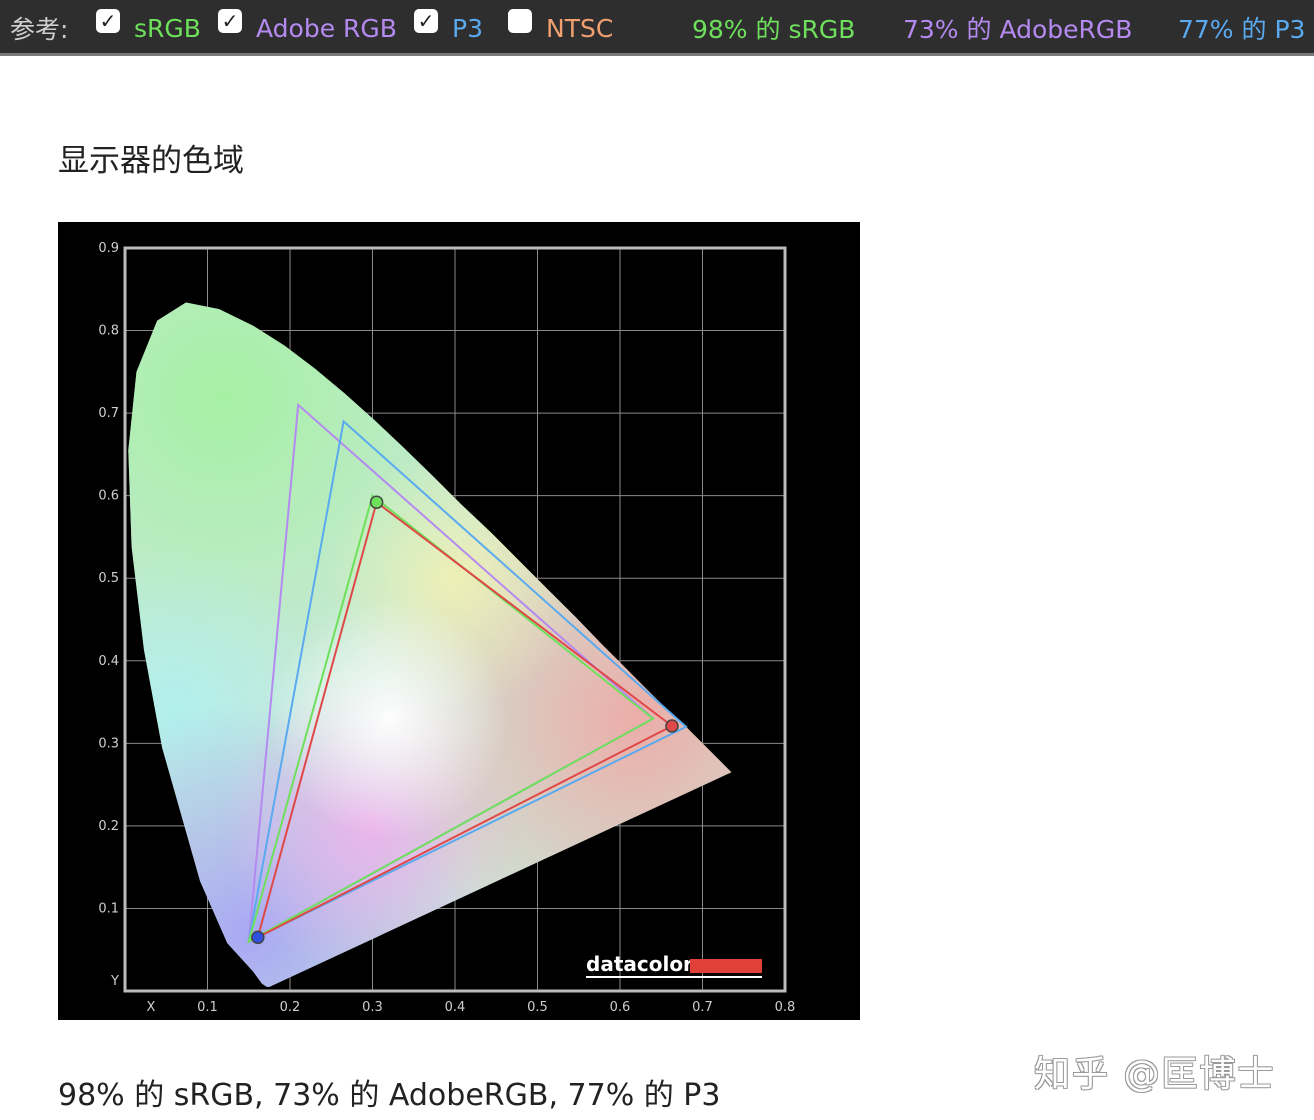 The image size is (1314, 1120). What do you see at coordinates (108, 496) in the screenshot?
I see `y-tick-label-0.6: 0.6` at bounding box center [108, 496].